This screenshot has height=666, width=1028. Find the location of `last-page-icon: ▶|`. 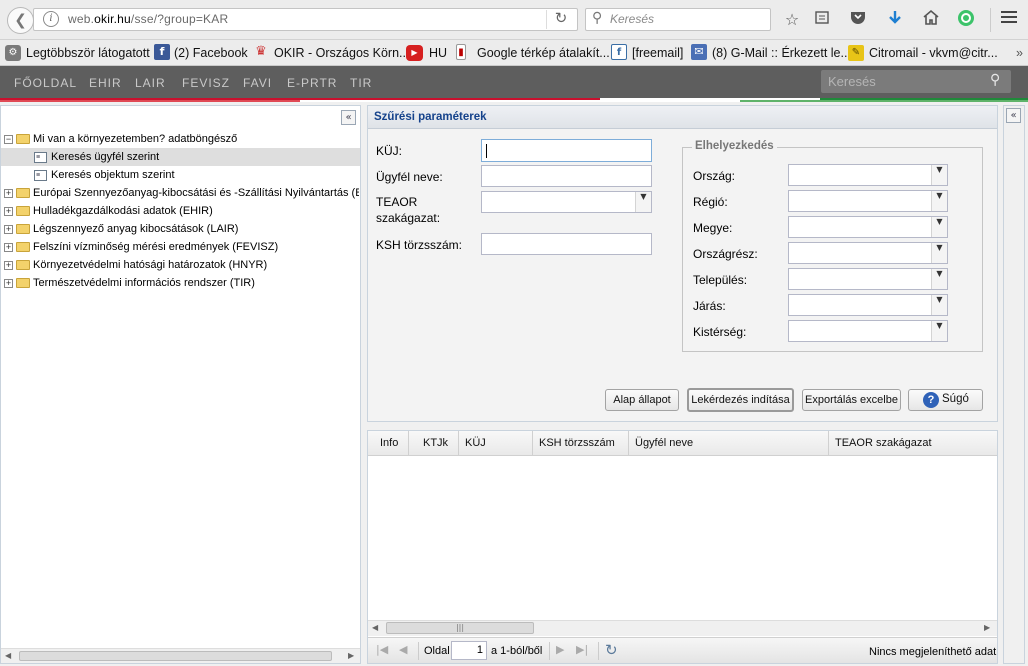

last-page-icon: ▶| is located at coordinates (582, 649).